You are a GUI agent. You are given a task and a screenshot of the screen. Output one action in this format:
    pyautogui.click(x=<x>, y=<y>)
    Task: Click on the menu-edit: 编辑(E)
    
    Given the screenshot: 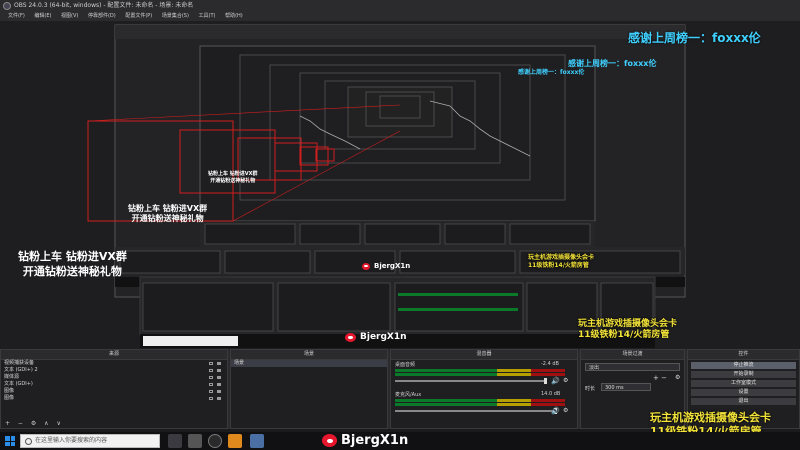 What is the action you would take?
    pyautogui.click(x=42, y=16)
    